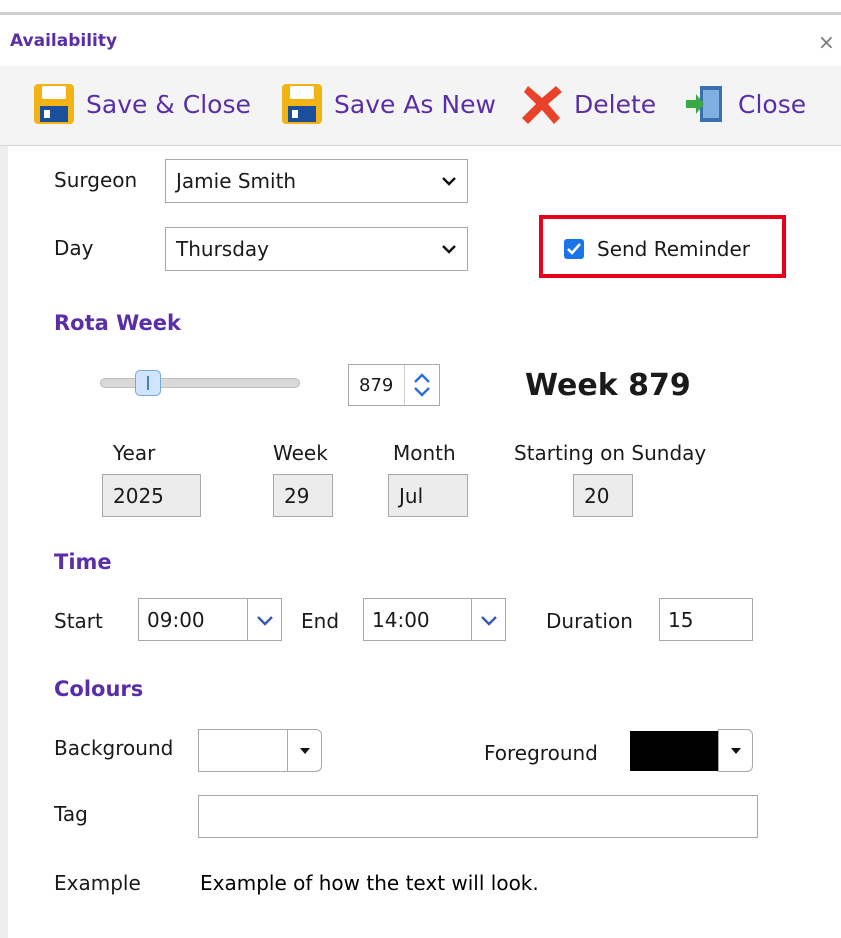 This screenshot has width=841, height=938. I want to click on tag-input, so click(478, 816).